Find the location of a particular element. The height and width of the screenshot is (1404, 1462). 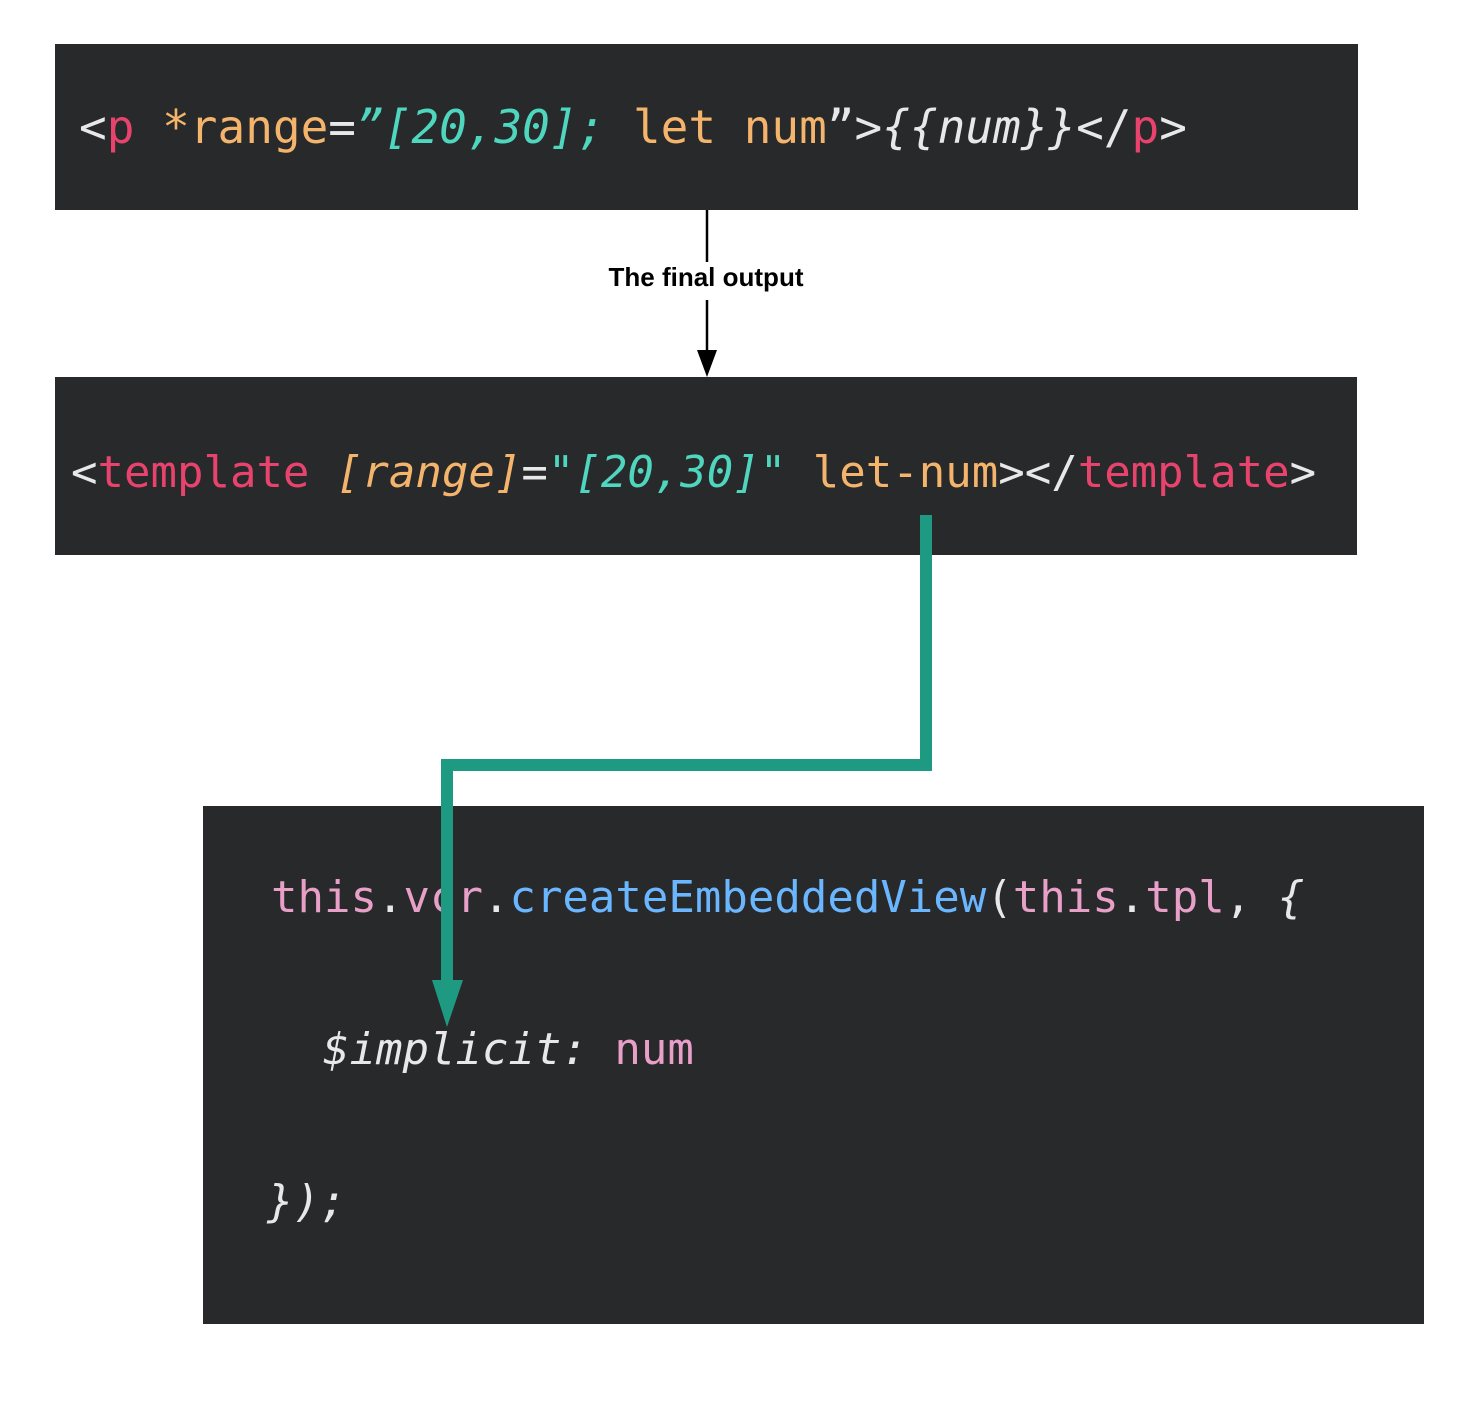

let-num-to-implicit-connector is located at coordinates (686, 750).